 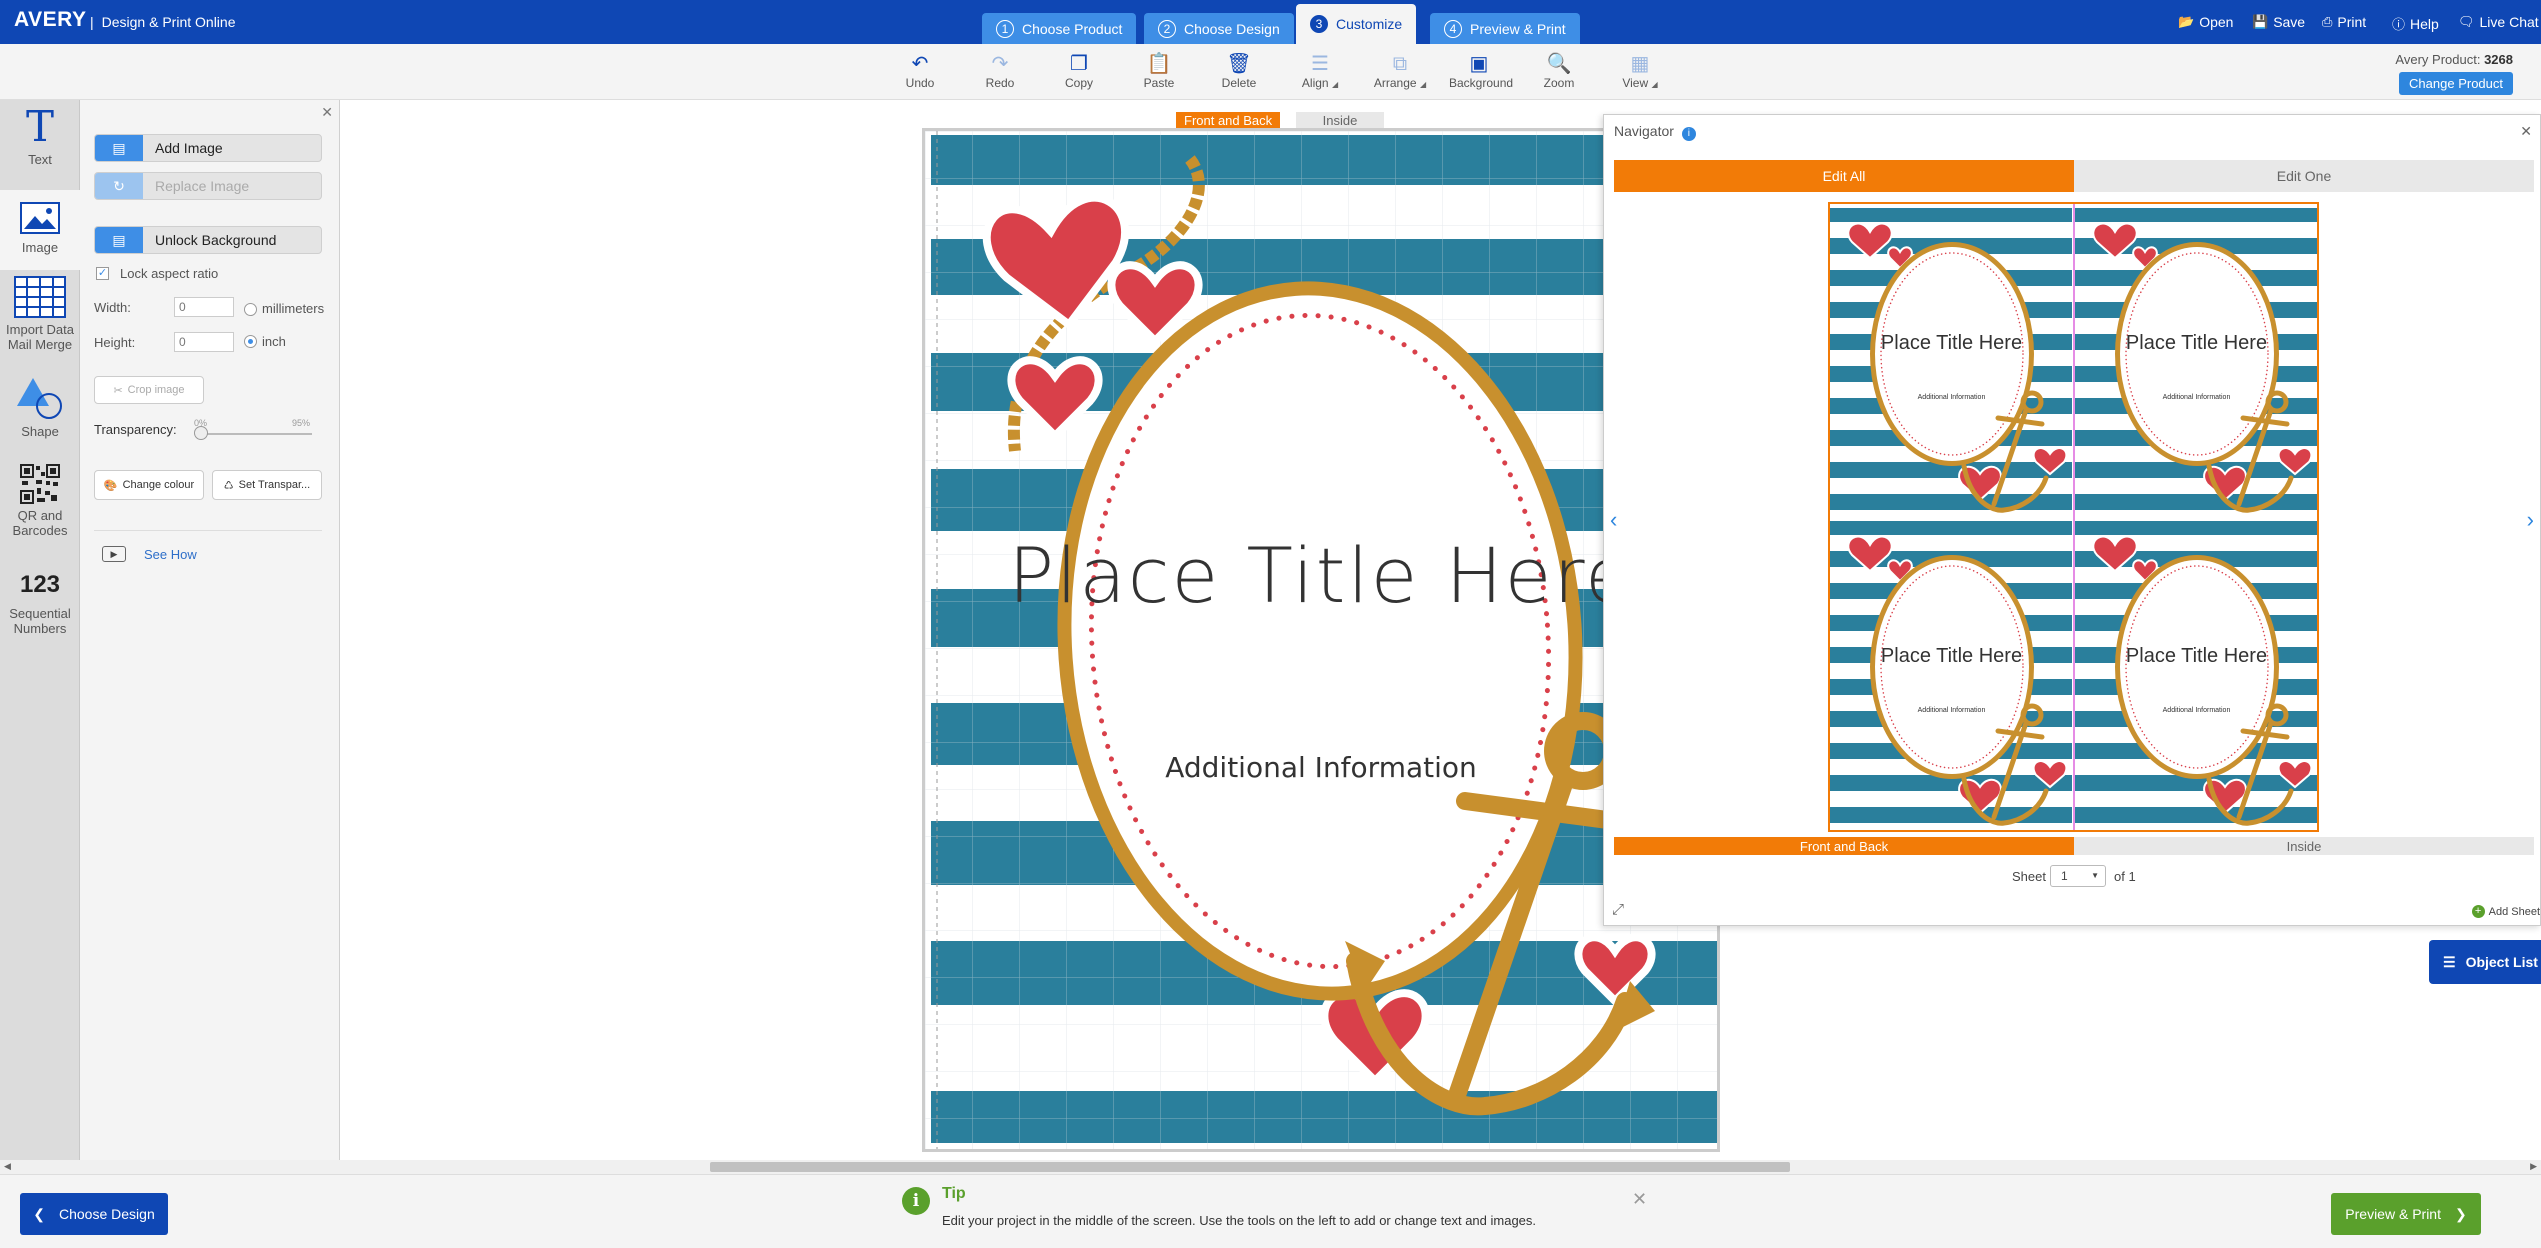 I want to click on height-input: 0, so click(x=204, y=342).